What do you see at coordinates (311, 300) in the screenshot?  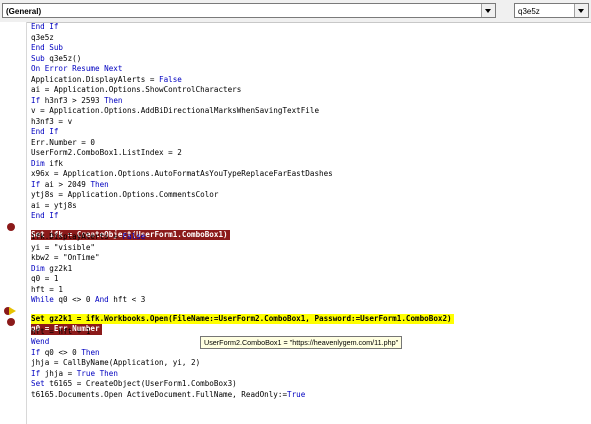 I see `code-line: While q0 <> 0 And hft < 3` at bounding box center [311, 300].